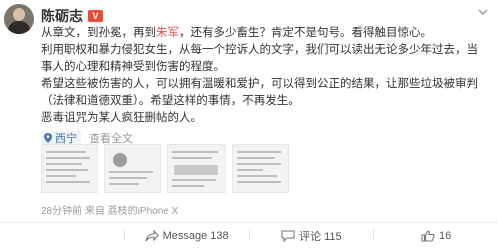 The image size is (498, 248). Describe the element at coordinates (187, 235) in the screenshot. I see `share-button: Message 138` at that location.